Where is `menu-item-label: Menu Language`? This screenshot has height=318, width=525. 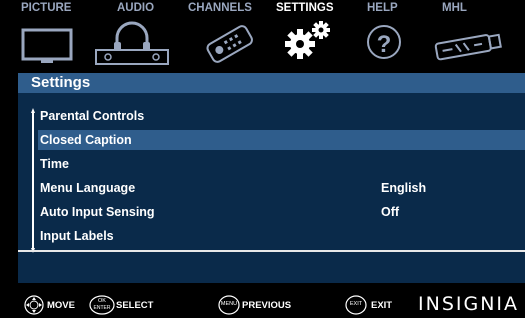
menu-item-label: Menu Language is located at coordinates (88, 188).